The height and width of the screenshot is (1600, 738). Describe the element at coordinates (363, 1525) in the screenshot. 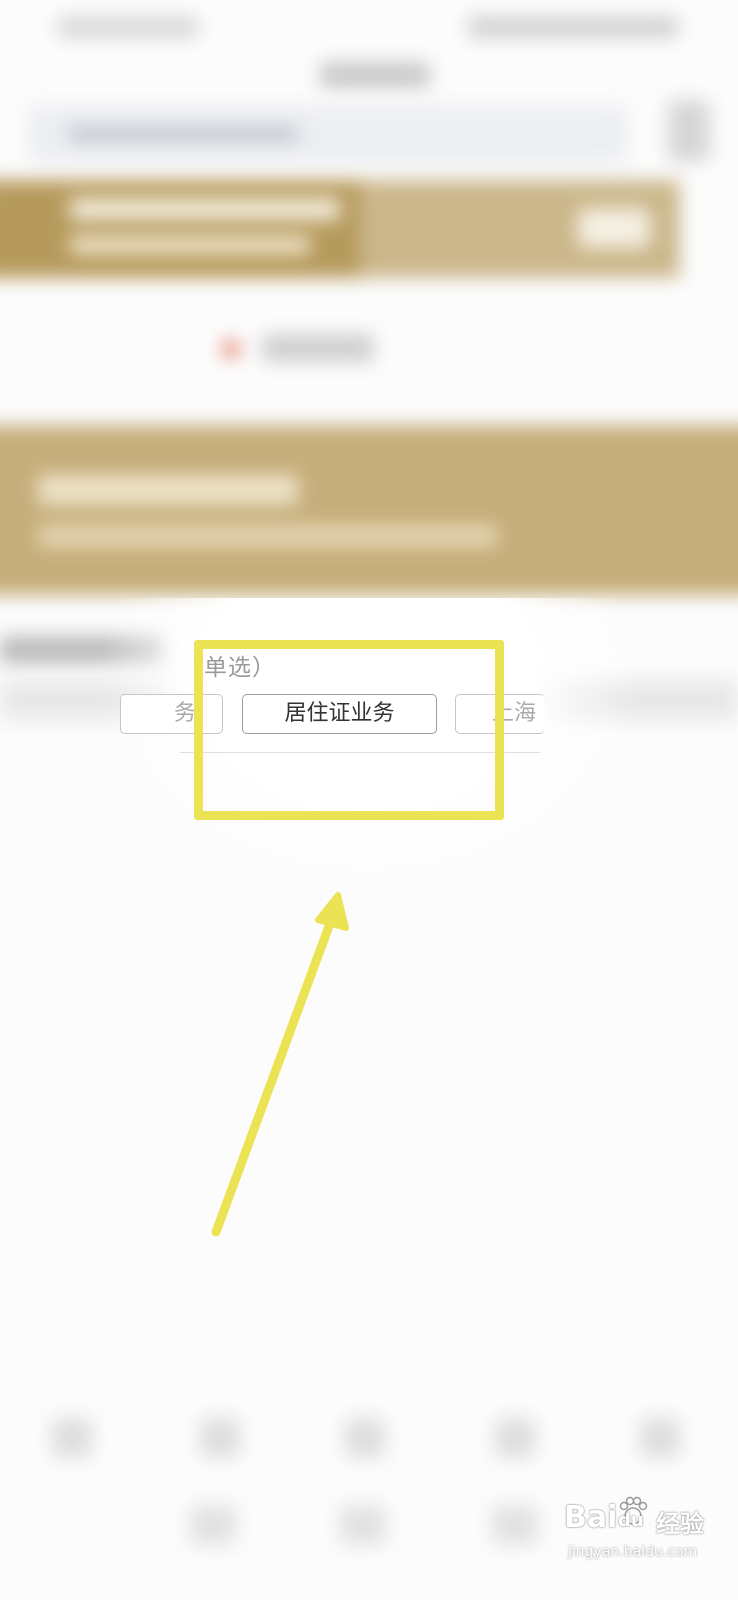

I see `system-home-button` at that location.